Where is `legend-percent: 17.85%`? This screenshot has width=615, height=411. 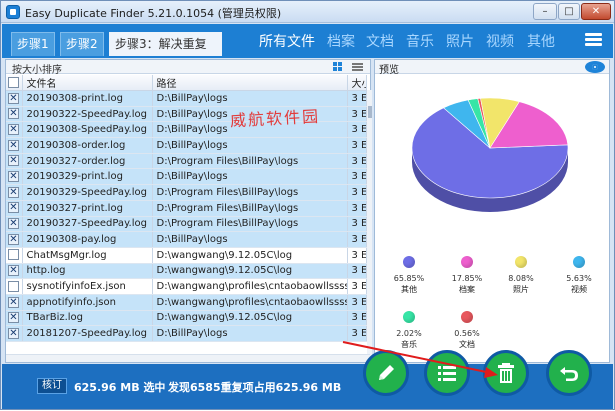 legend-percent: 17.85% is located at coordinates (467, 278).